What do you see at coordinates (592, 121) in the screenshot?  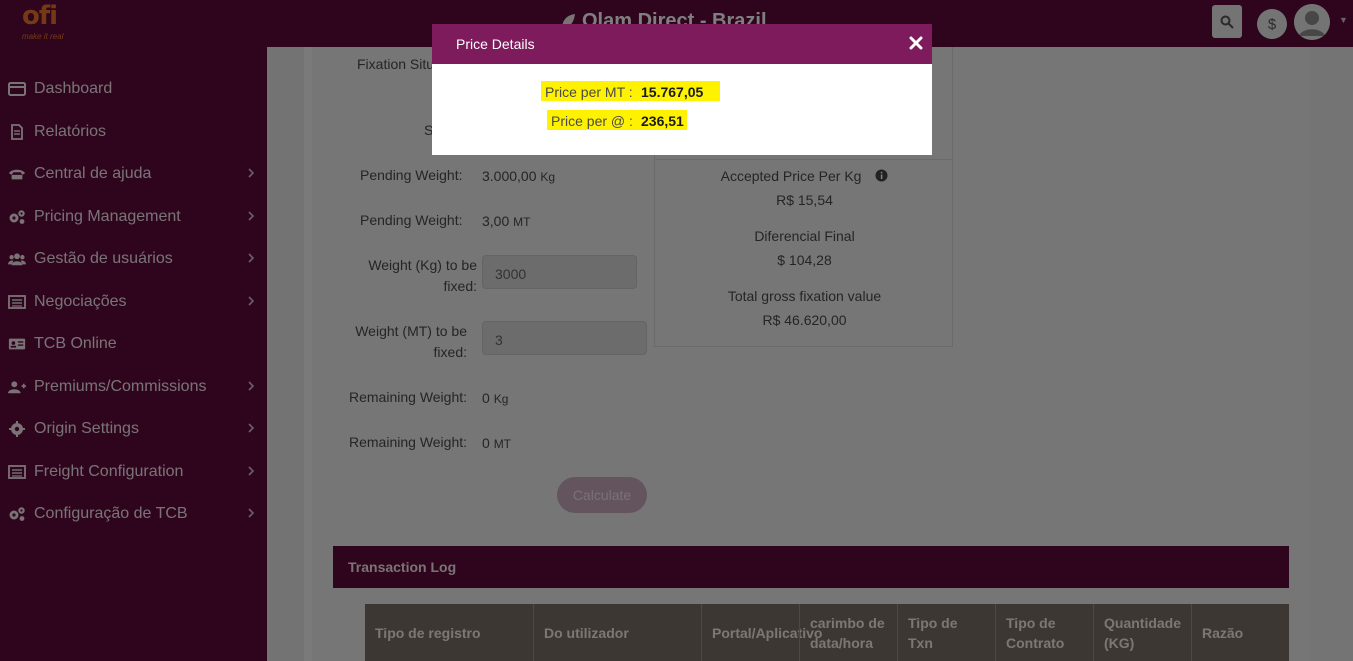 I see `price-per-arroba-label: Price per @ :` at bounding box center [592, 121].